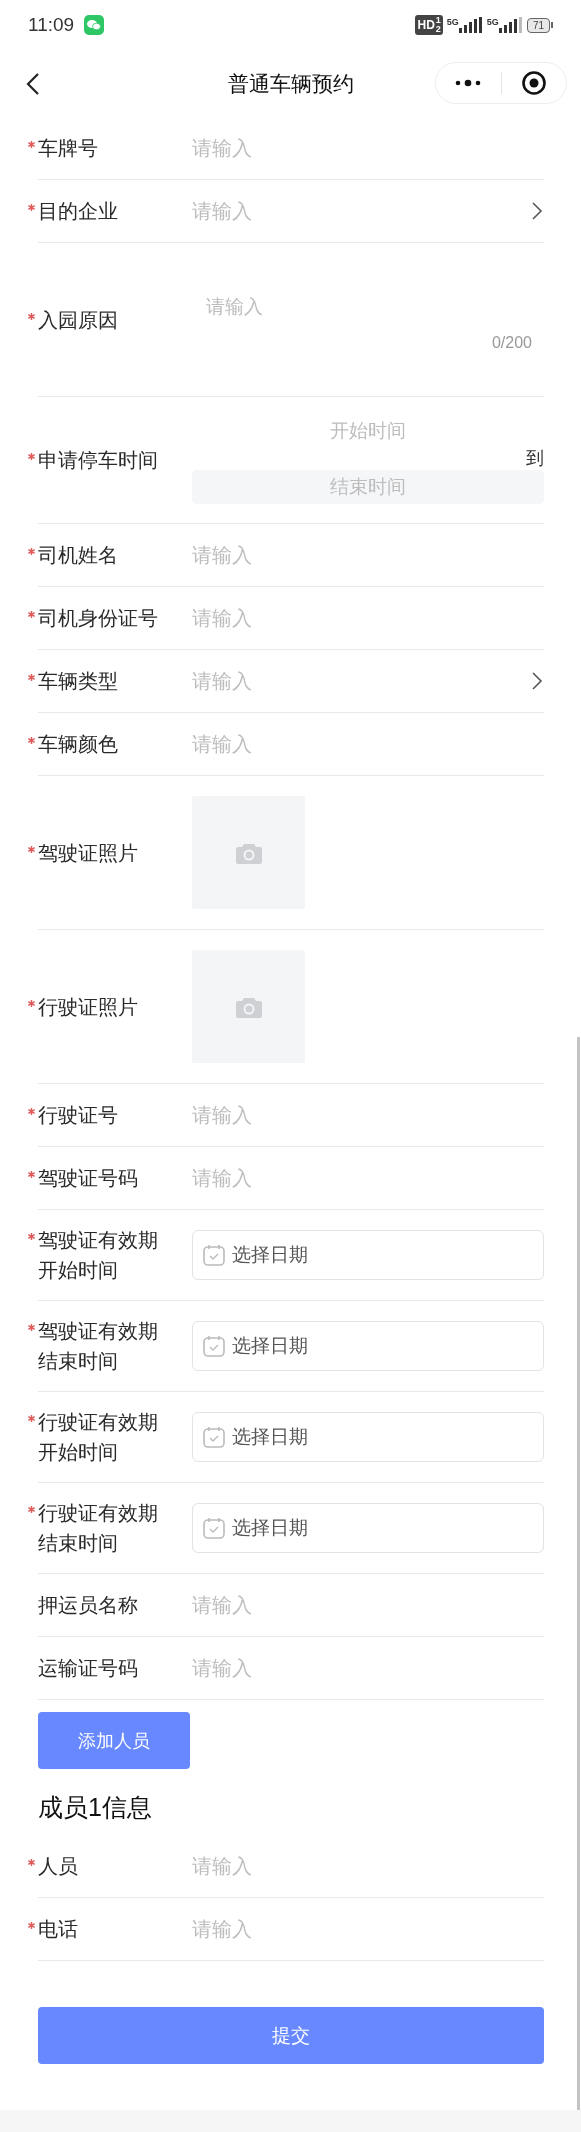 This screenshot has height=2132, width=581. What do you see at coordinates (88, 1605) in the screenshot?
I see `field-label: 押运员名称` at bounding box center [88, 1605].